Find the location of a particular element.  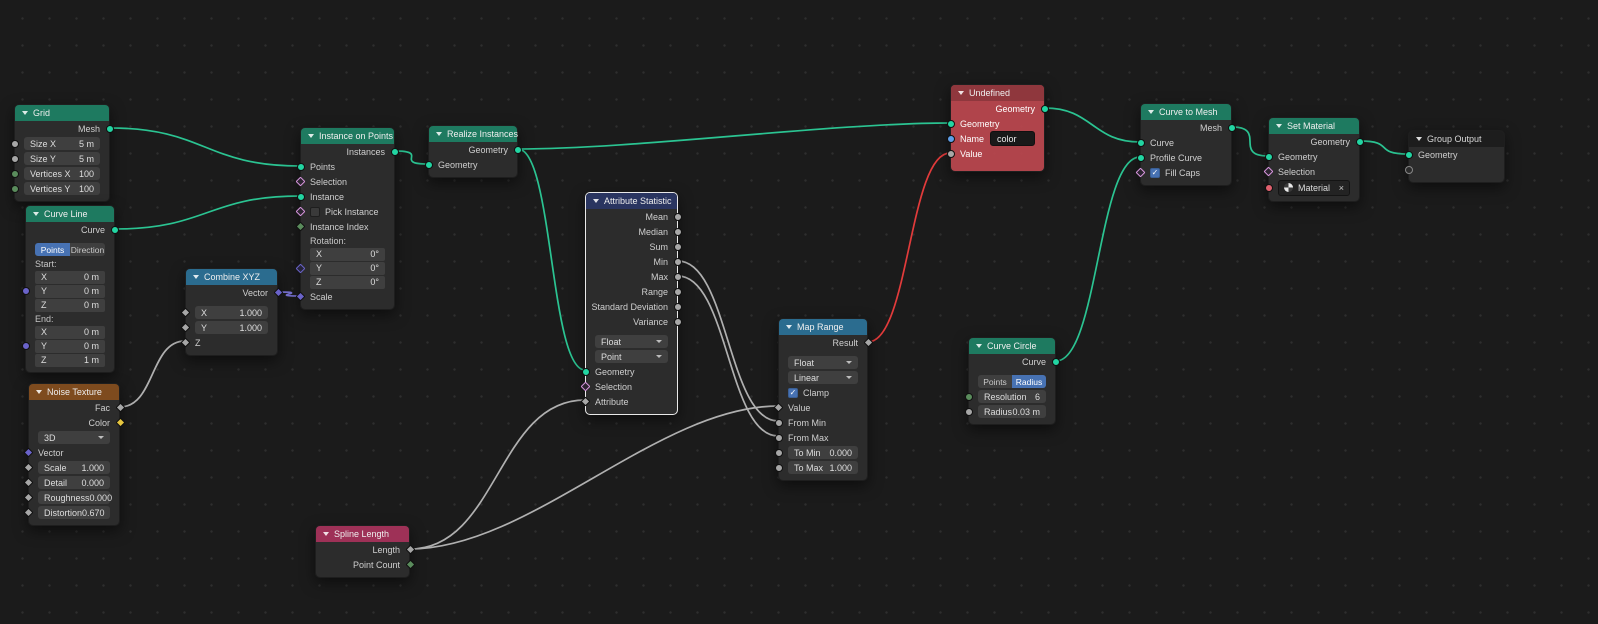

node-combine-xyz: Combine XYZ Vector X 1.000 Y 1.000 Z is located at coordinates (231, 312).